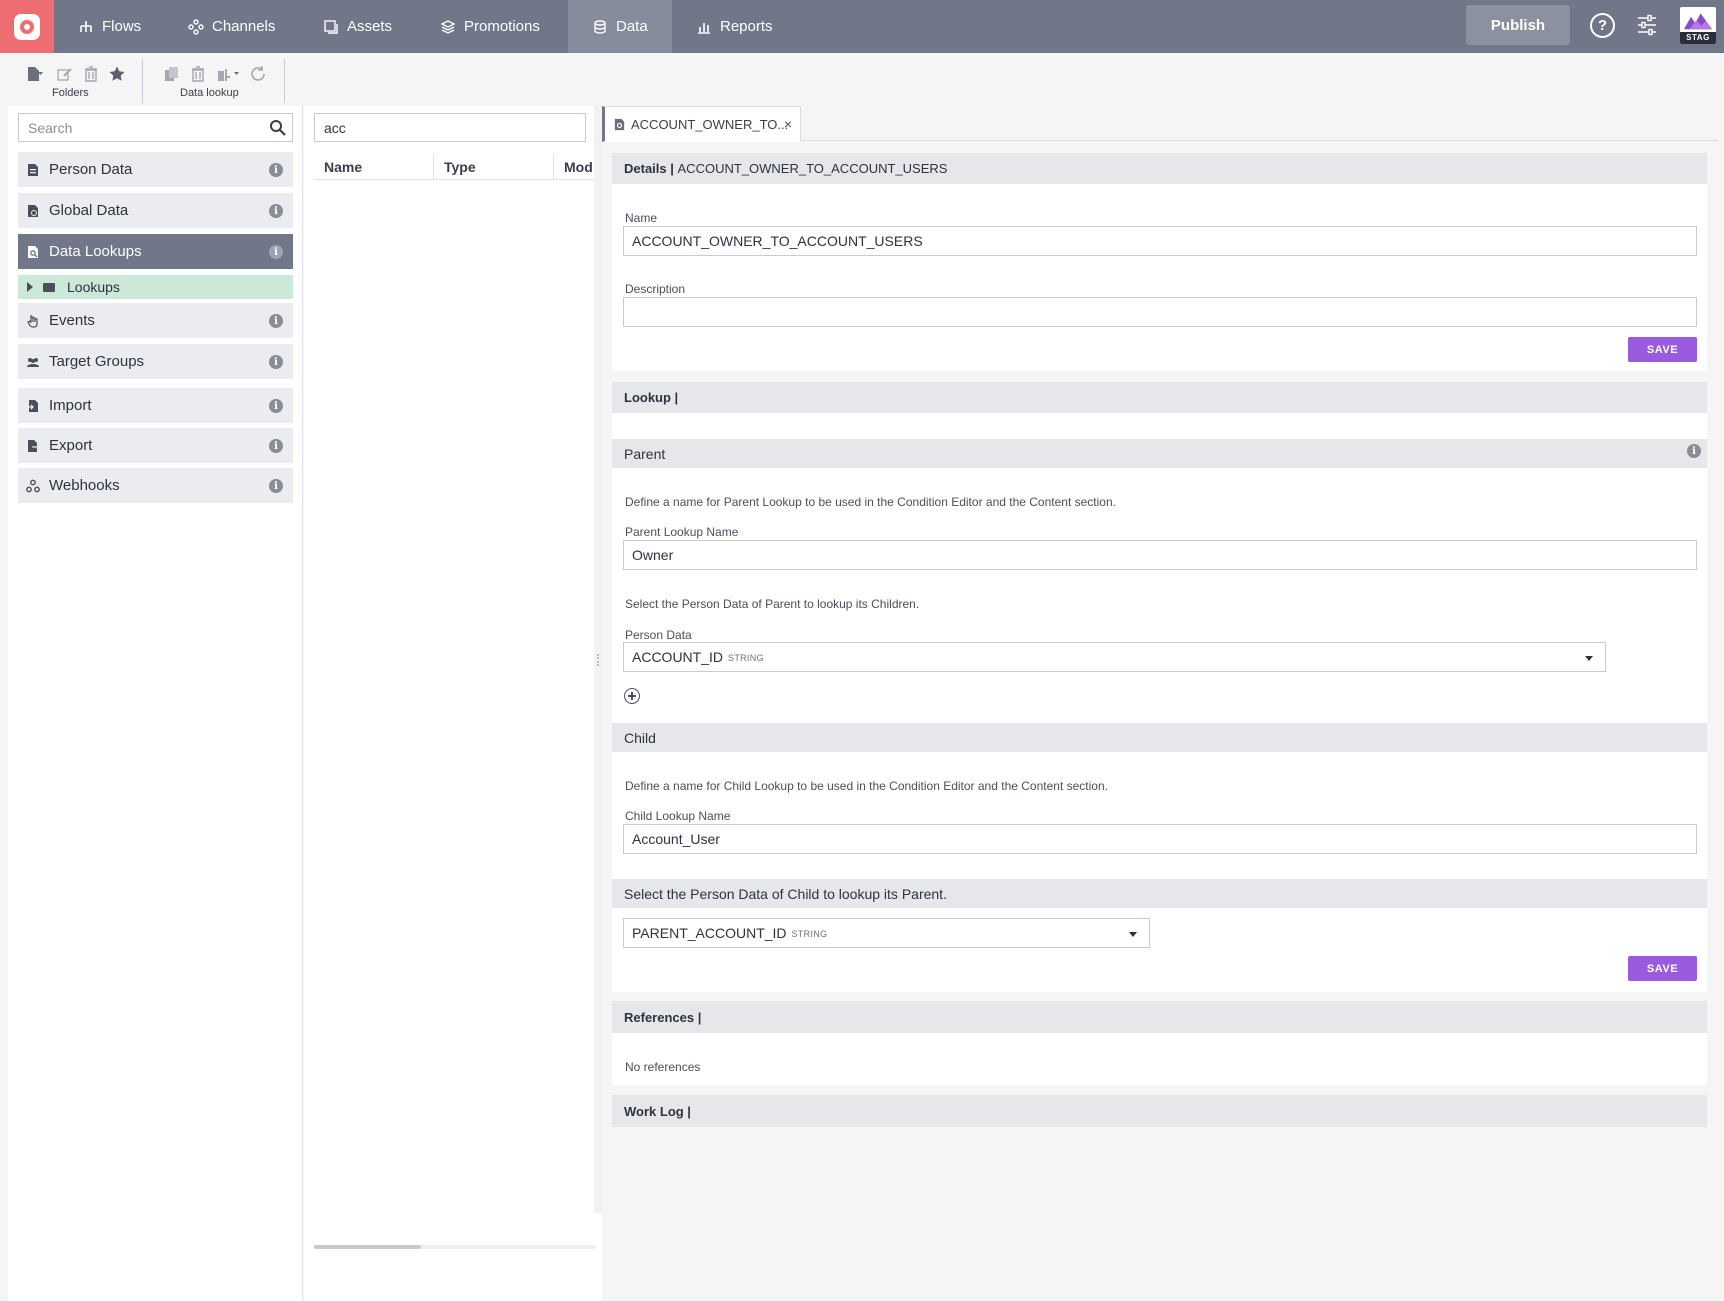 The width and height of the screenshot is (1724, 1301). Describe the element at coordinates (155, 405) in the screenshot. I see `sidebar-item-import: Import i` at that location.